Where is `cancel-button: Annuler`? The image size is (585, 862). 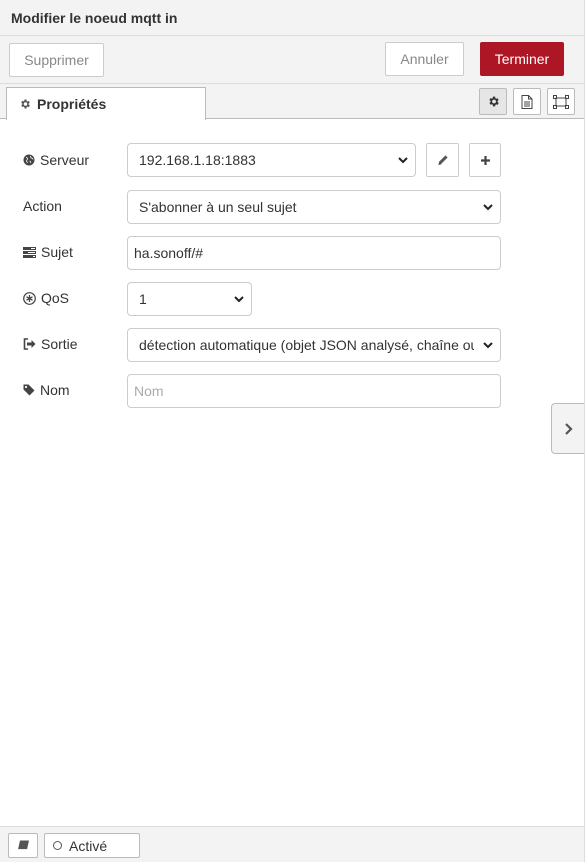
cancel-button: Annuler is located at coordinates (424, 59).